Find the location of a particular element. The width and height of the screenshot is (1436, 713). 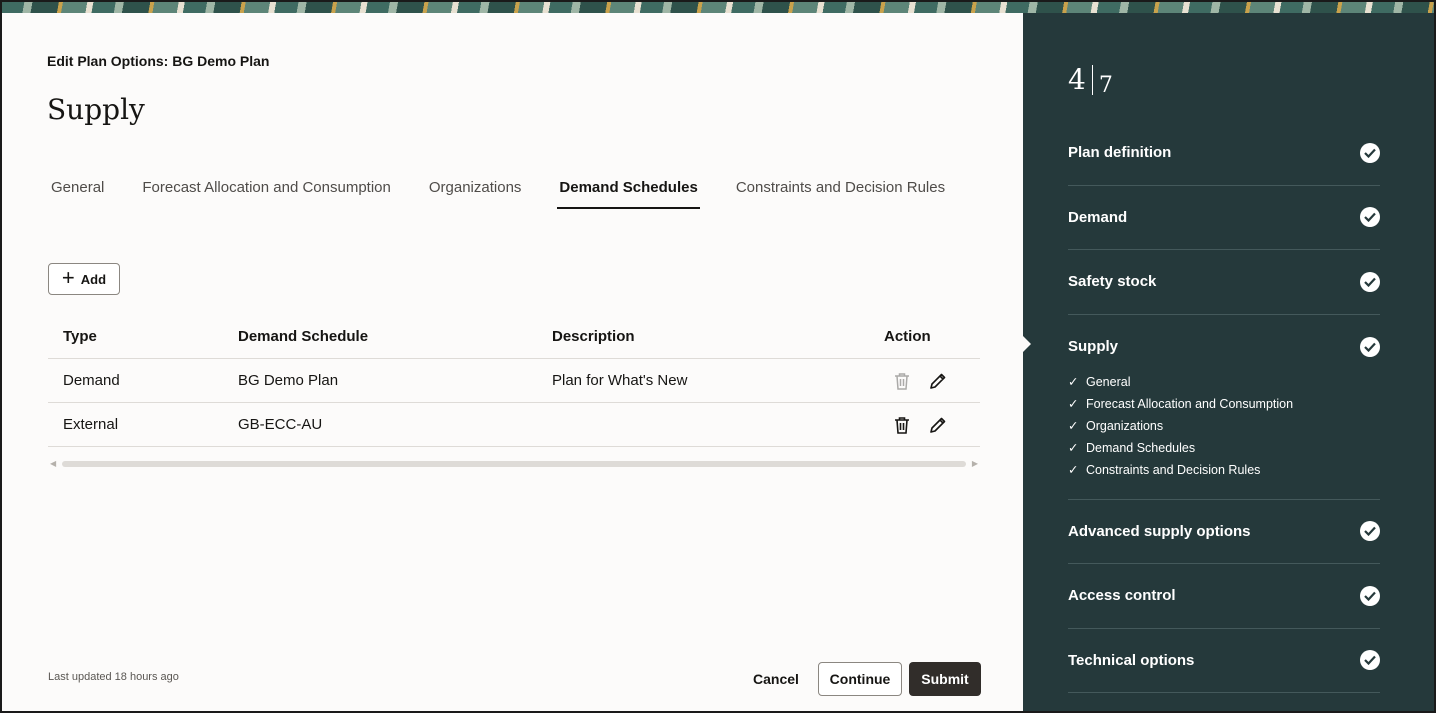

step-label: Supply is located at coordinates (1093, 346).